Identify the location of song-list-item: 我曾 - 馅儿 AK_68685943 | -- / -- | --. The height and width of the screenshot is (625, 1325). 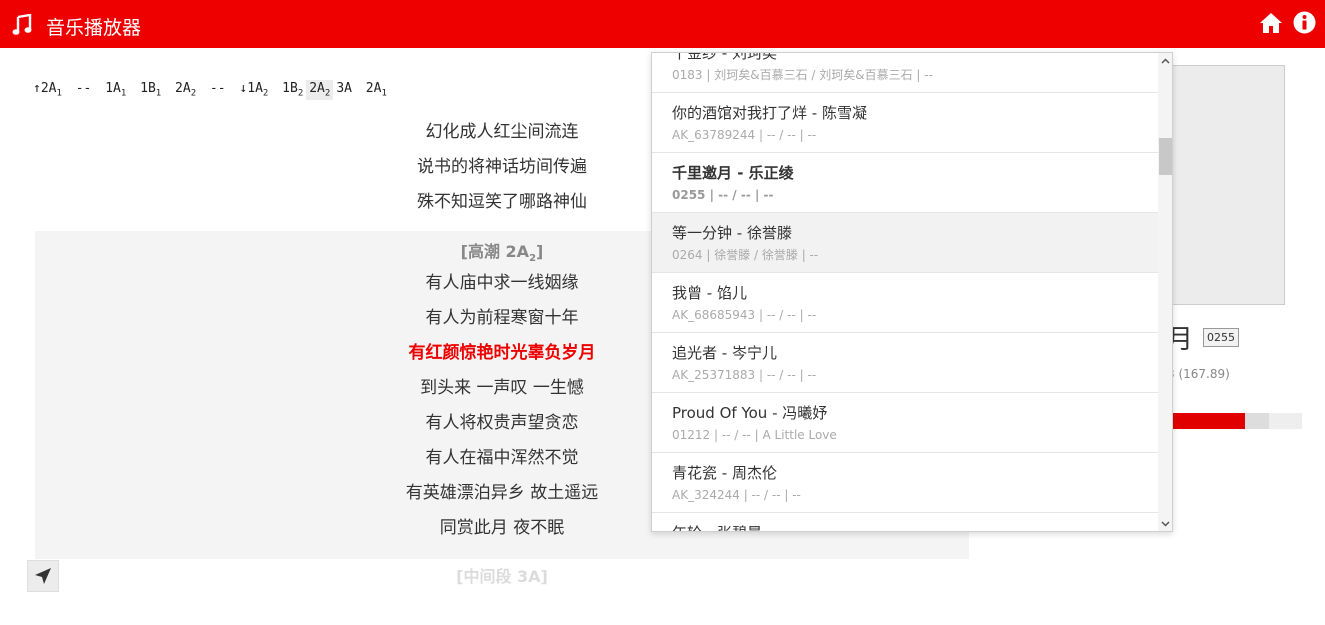
(905, 303).